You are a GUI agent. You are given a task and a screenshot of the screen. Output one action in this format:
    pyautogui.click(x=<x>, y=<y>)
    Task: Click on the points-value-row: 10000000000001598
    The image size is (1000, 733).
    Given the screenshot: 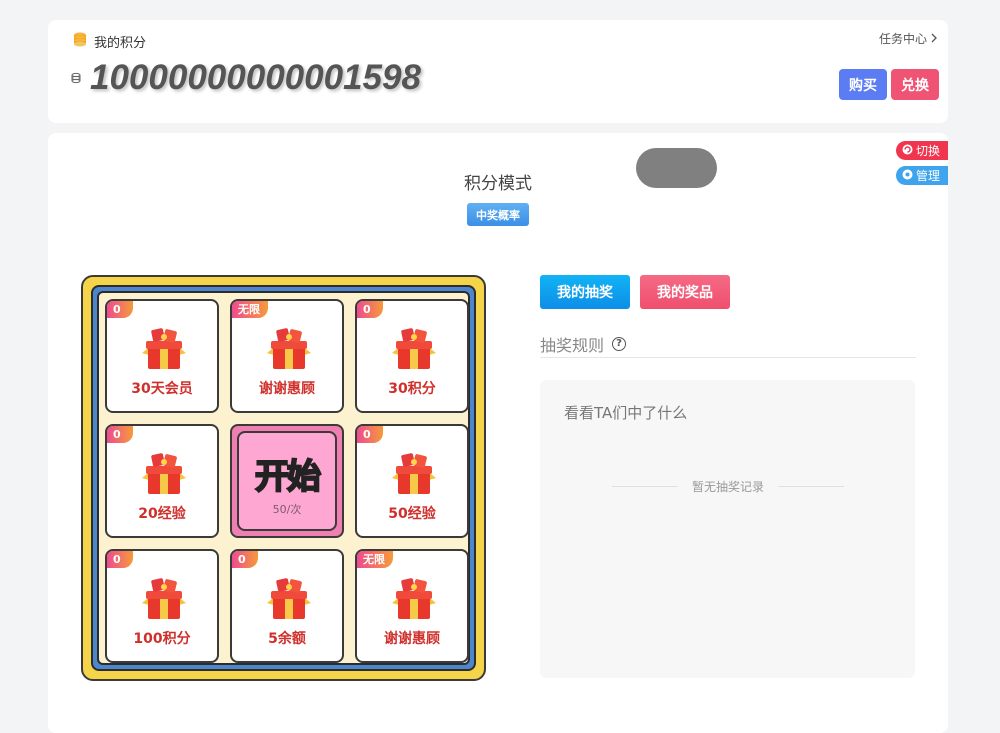 What is the action you would take?
    pyautogui.click(x=245, y=78)
    